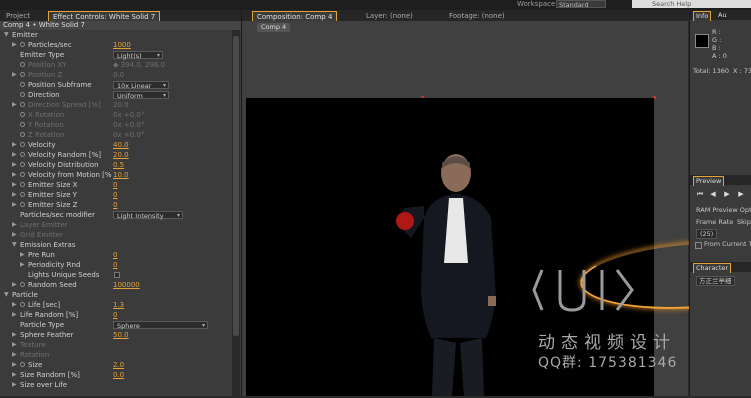  I want to click on left-scrollbar-thumb, so click(236, 186).